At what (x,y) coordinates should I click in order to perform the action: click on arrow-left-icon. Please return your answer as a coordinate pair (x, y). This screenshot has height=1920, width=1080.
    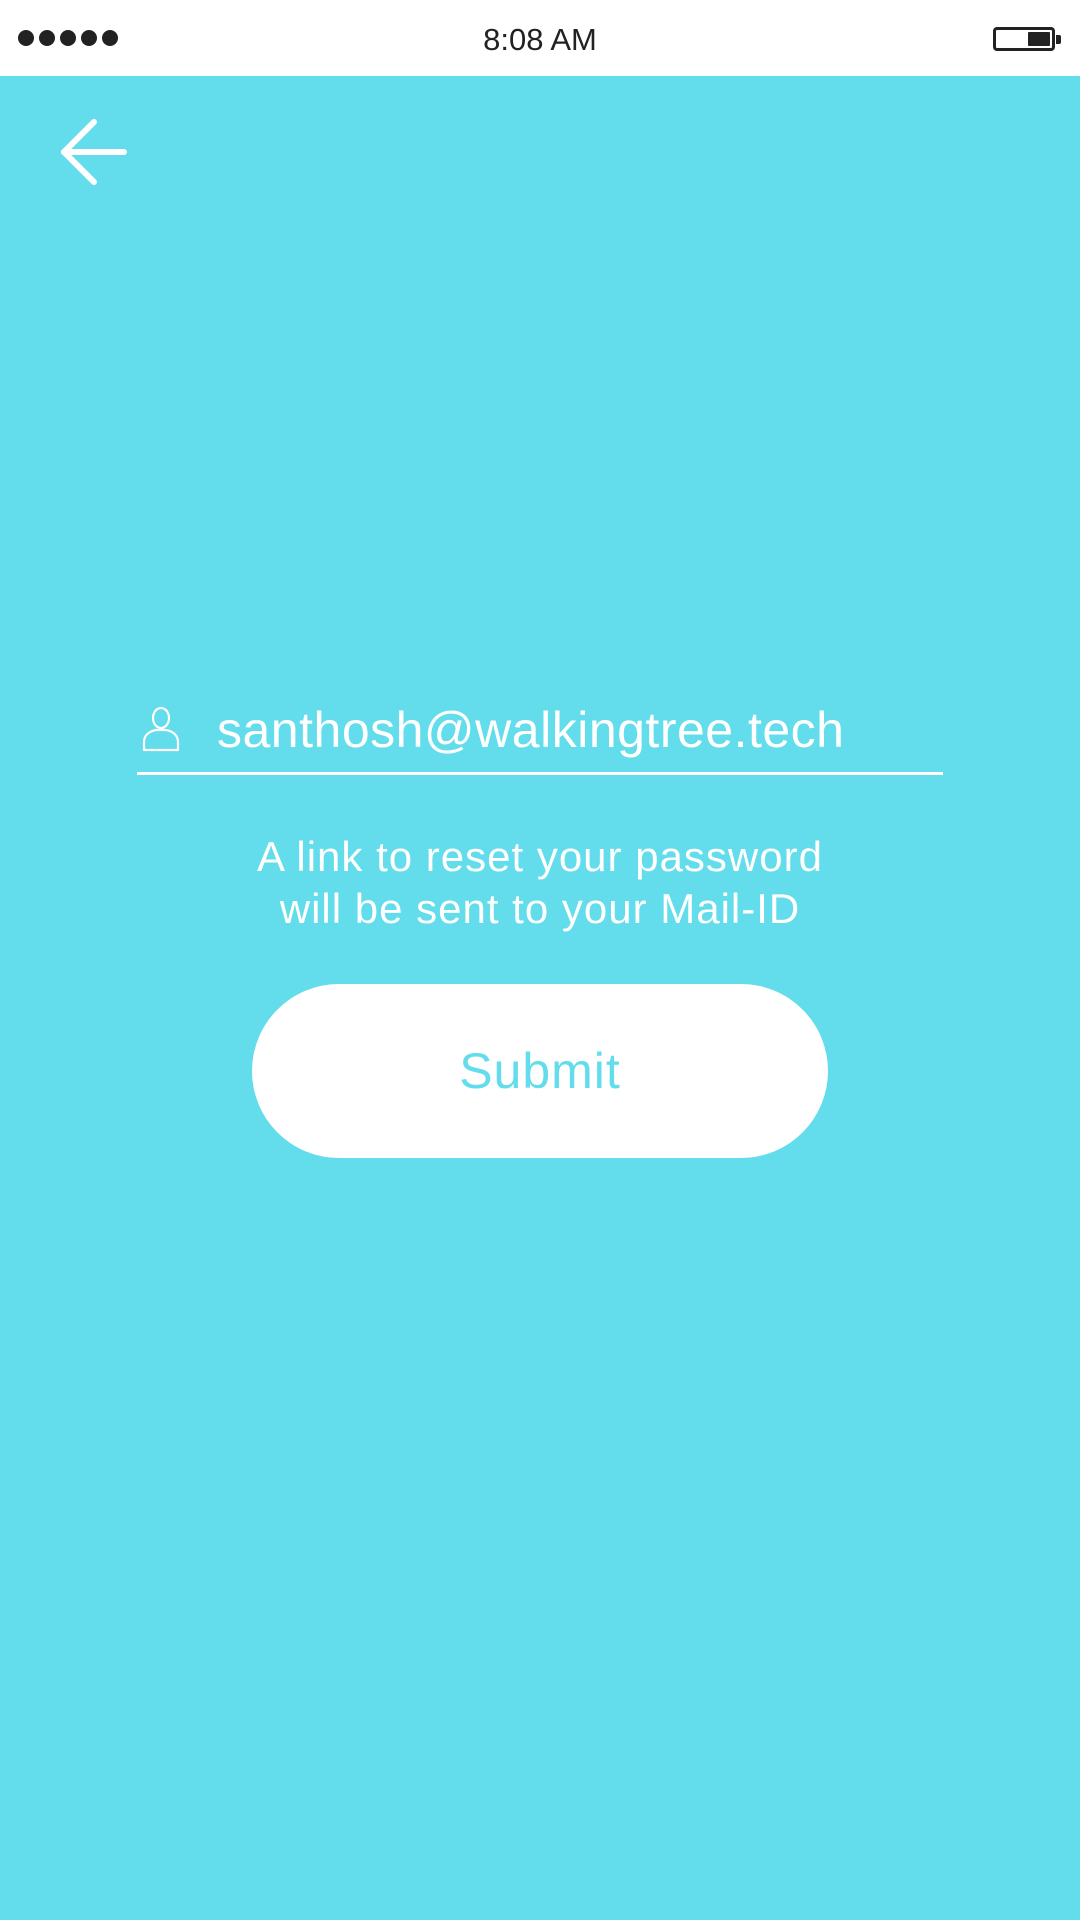
    Looking at the image, I should click on (94, 152).